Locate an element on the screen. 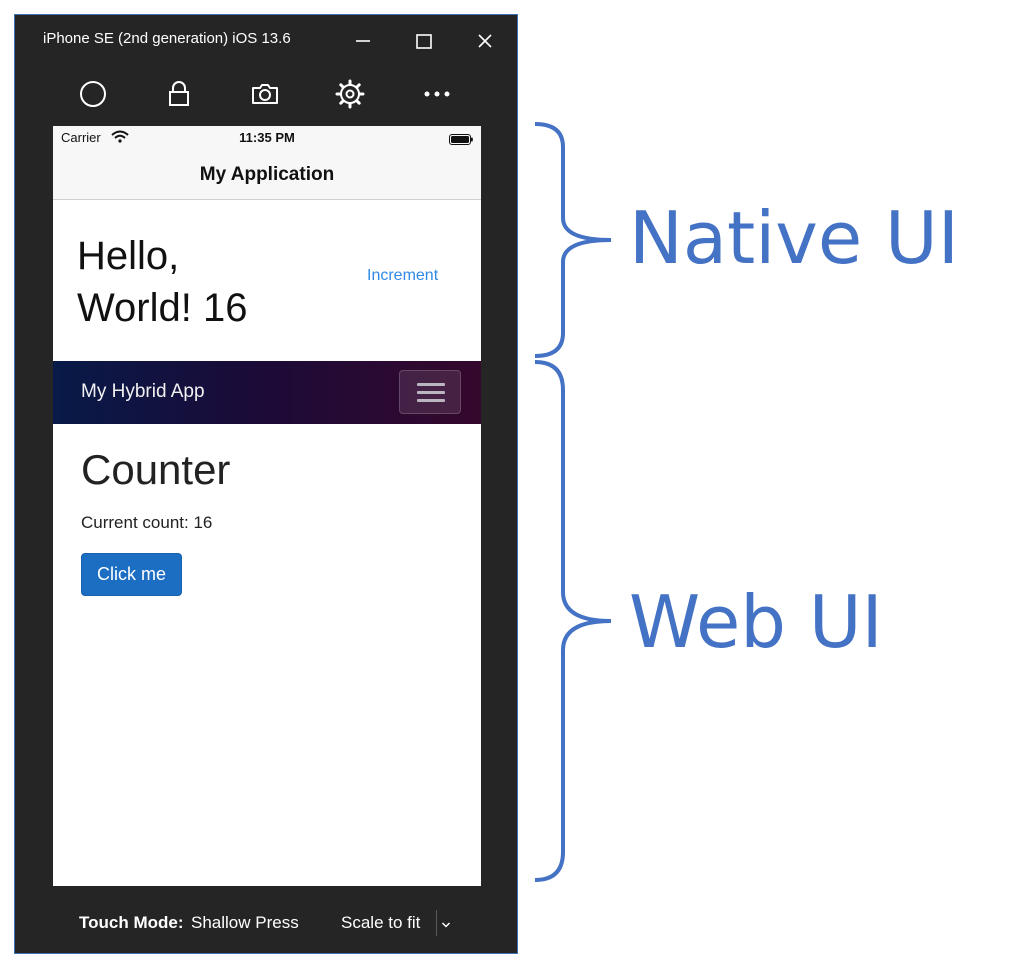 The width and height of the screenshot is (1024, 971). greeting-line-2: World! 16 is located at coordinates (162, 308).